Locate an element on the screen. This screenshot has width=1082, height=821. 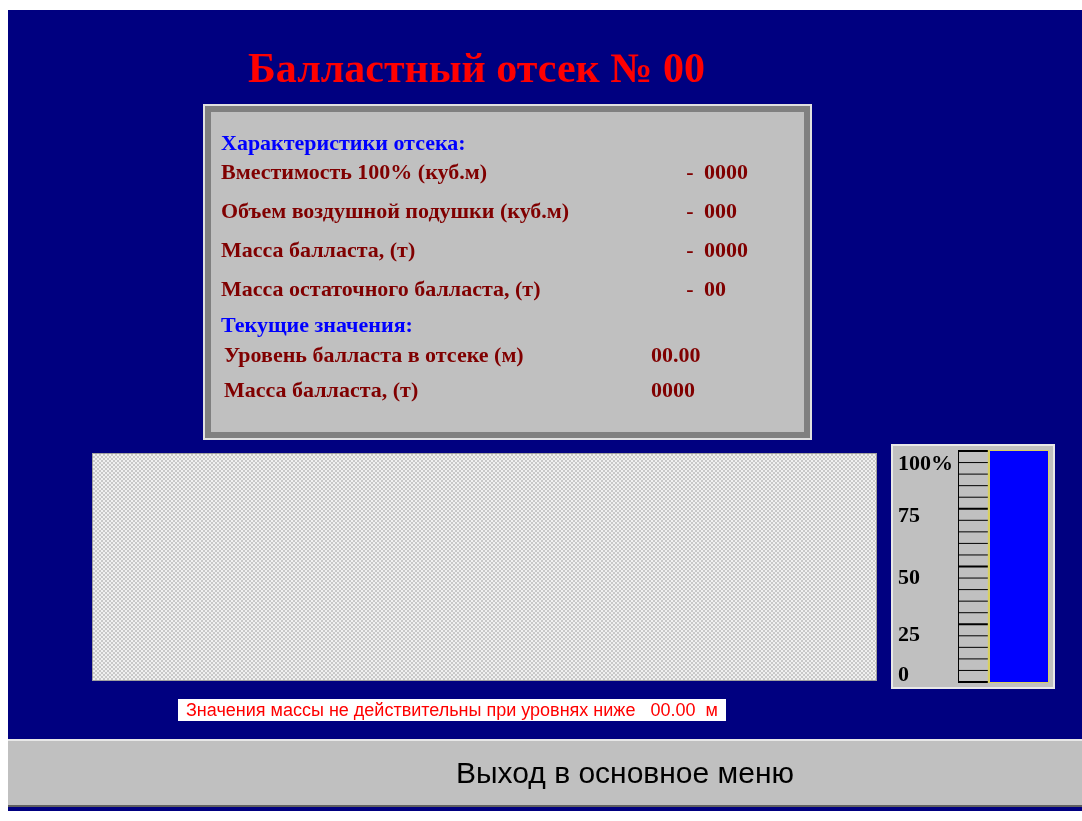
parameter-label: Масса остаточного балласта, (т) is located at coordinates (381, 289).